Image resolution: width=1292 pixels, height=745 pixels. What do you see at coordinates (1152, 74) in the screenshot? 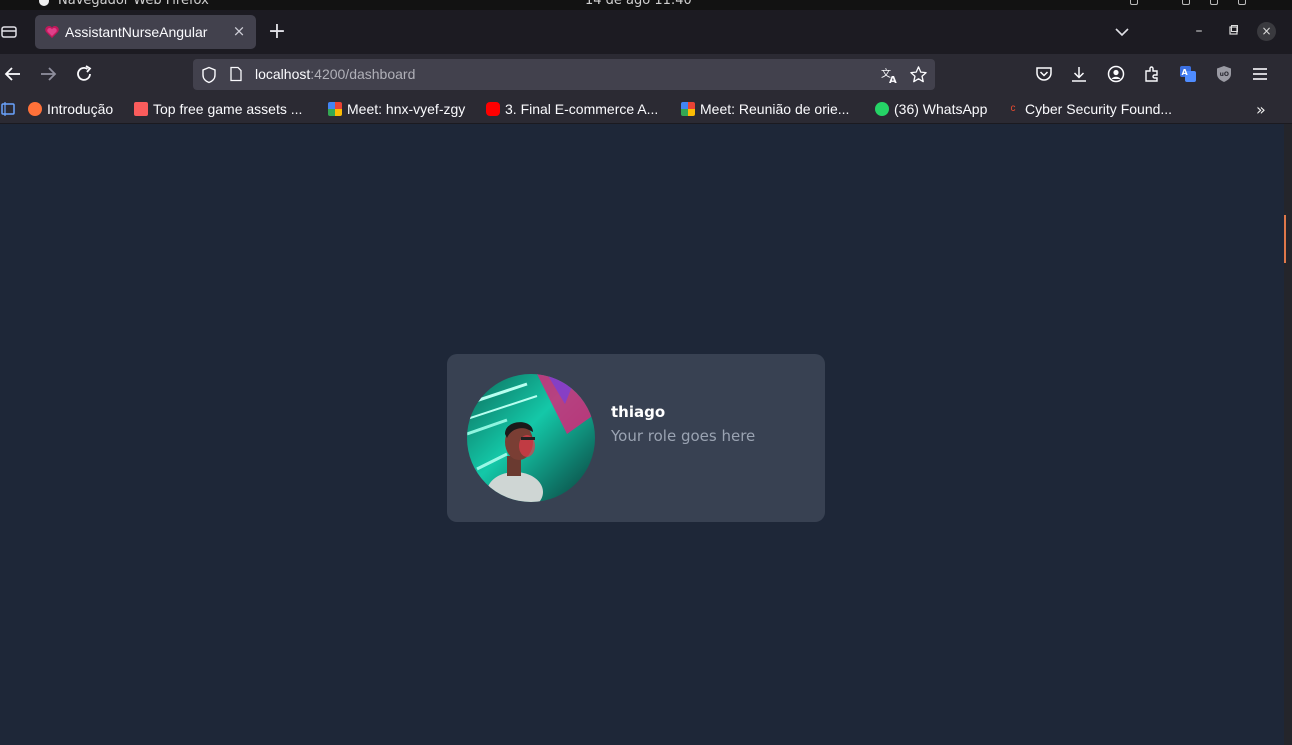
I see `extensions-icon` at bounding box center [1152, 74].